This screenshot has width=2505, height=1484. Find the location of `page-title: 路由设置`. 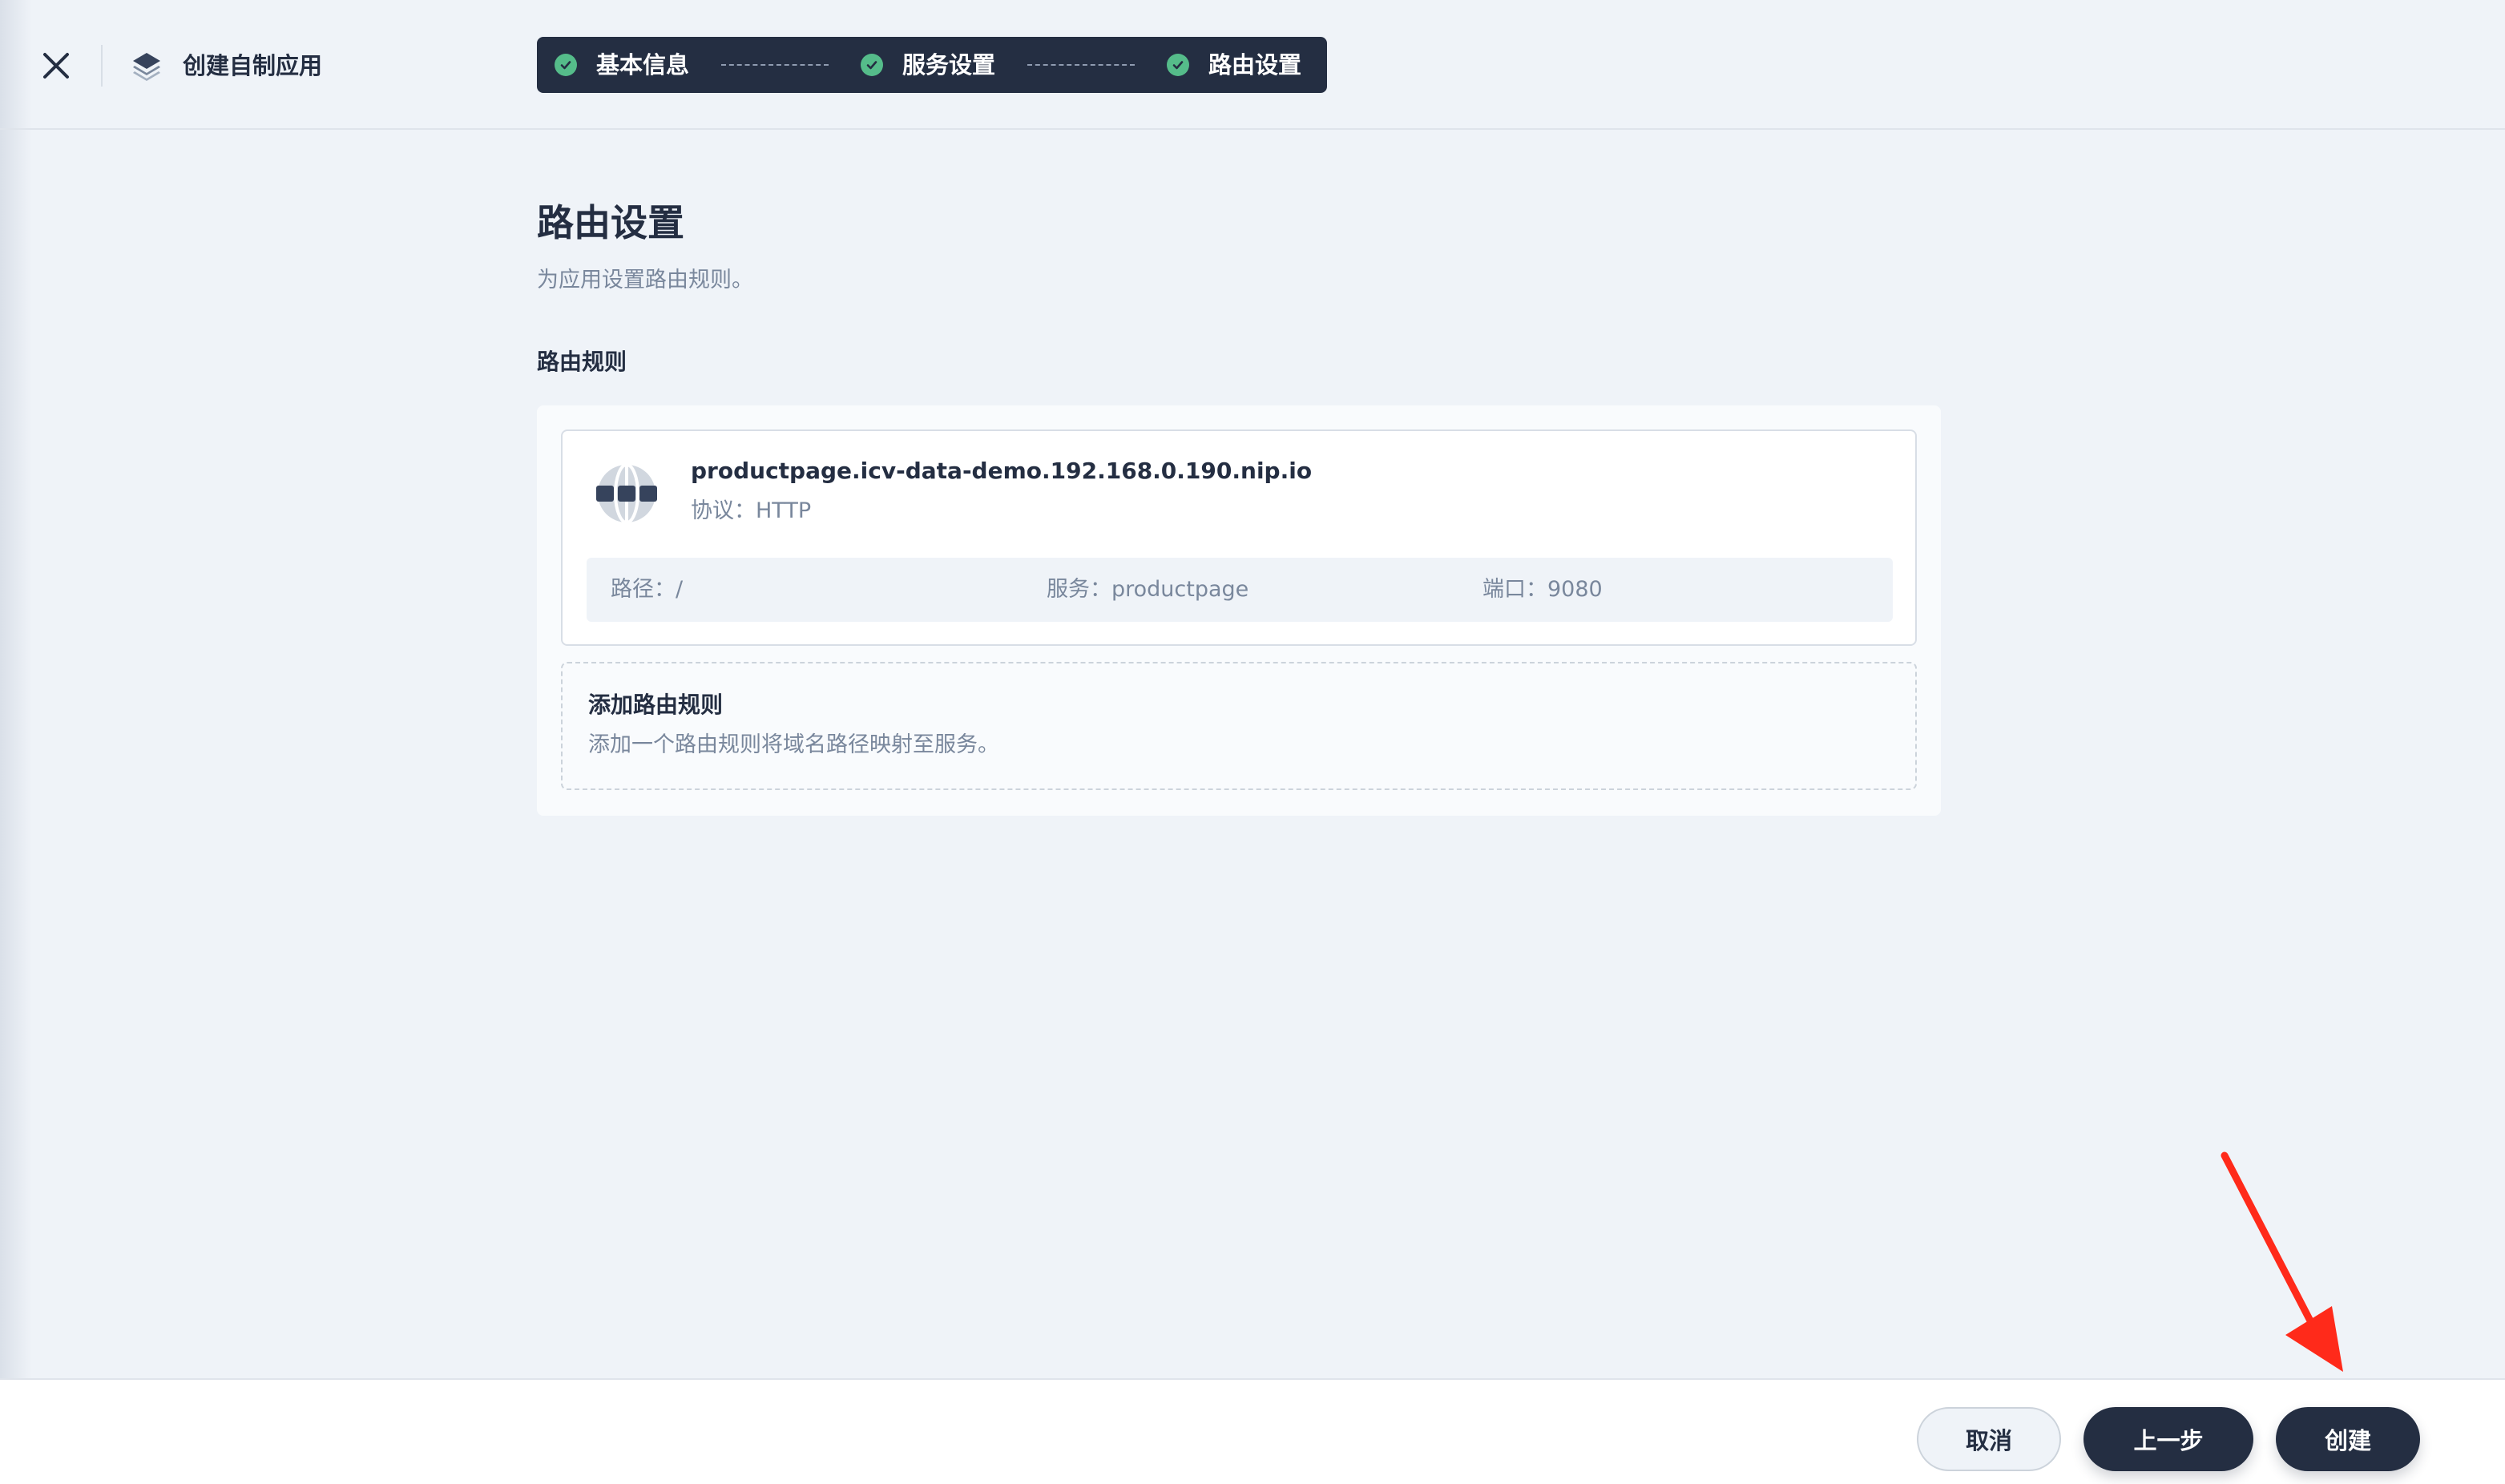

page-title: 路由设置 is located at coordinates (610, 223).